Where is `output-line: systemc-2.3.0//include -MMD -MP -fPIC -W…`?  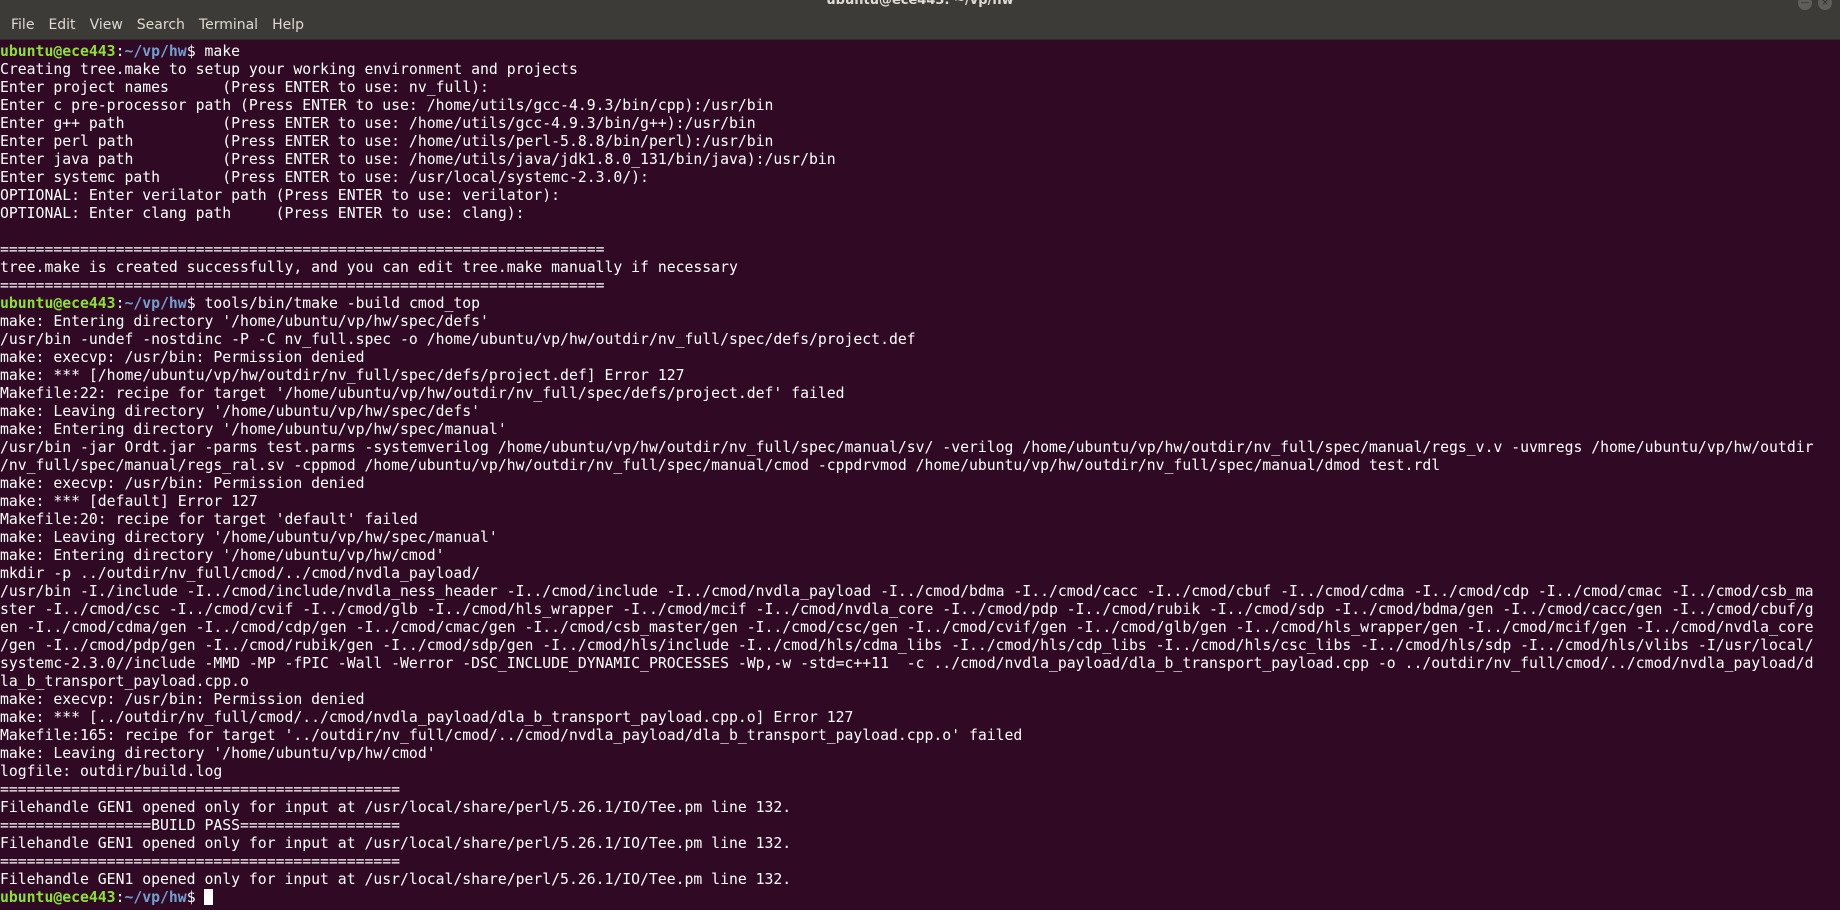 output-line: systemc-2.3.0//include -MMD -MP -fPIC -W… is located at coordinates (907, 663).